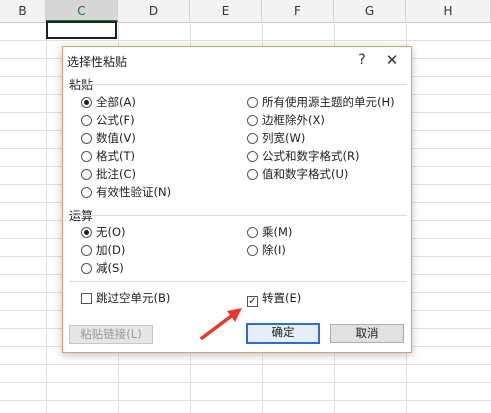  I want to click on radio-paste-all: 全部(A), so click(108, 102).